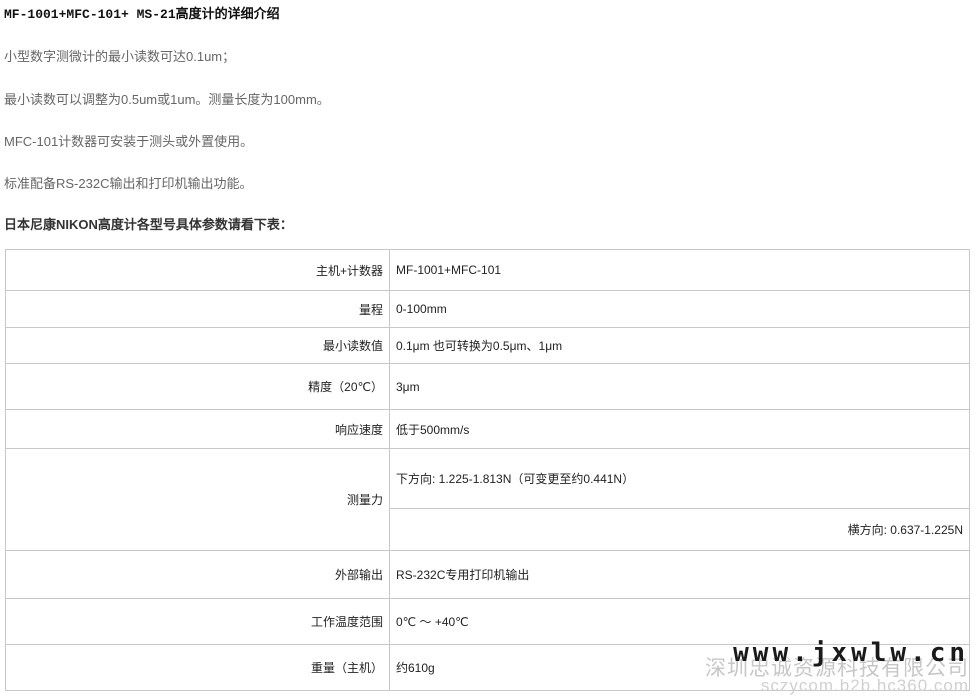 The height and width of the screenshot is (697, 977). I want to click on spec-value-response-speed: 低于500mm/s, so click(679, 429).